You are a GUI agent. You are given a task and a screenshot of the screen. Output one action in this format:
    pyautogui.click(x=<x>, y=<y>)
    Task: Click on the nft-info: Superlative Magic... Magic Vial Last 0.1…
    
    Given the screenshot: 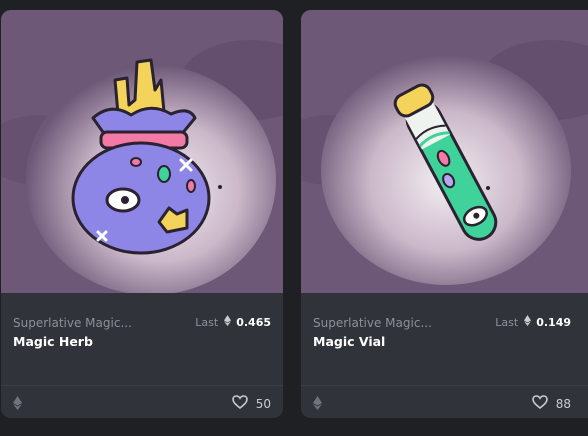 What is the action you would take?
    pyautogui.click(x=444, y=339)
    